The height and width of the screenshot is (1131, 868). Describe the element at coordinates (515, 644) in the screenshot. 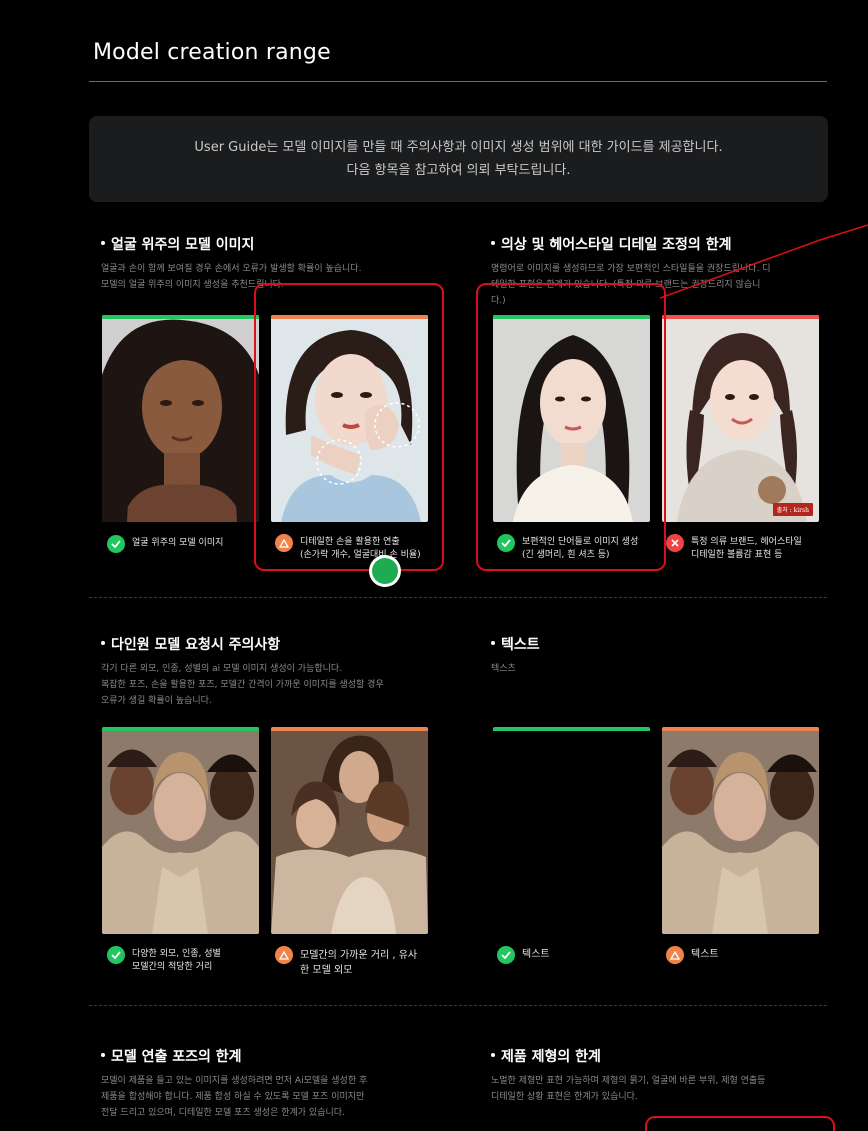

I see `section-title-text: 텍스트` at that location.